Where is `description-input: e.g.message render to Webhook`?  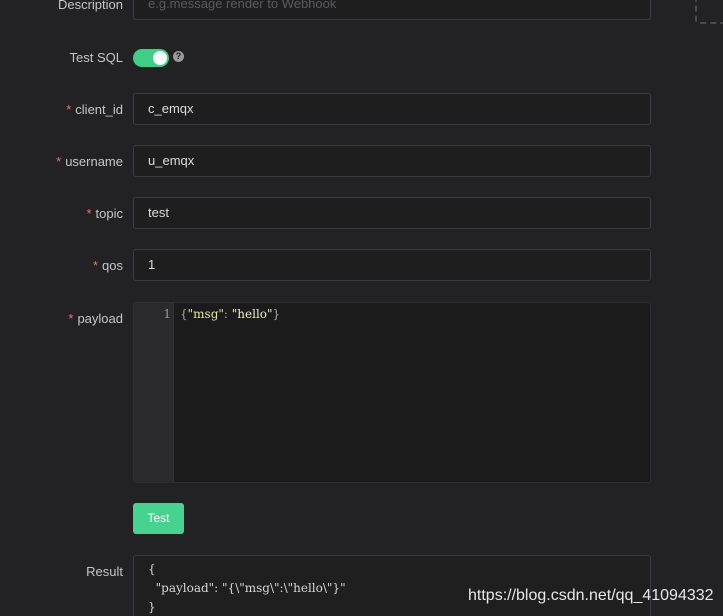
description-input: e.g.message render to Webhook is located at coordinates (392, 10).